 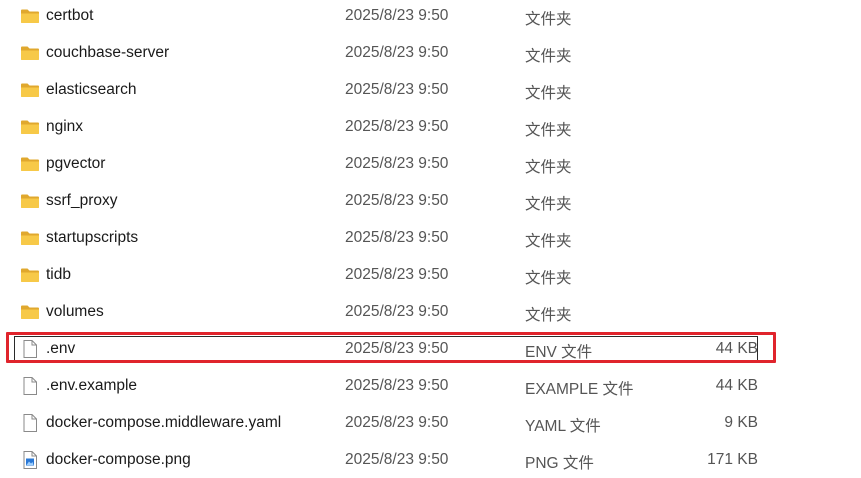 What do you see at coordinates (579, 389) in the screenshot?
I see `file-type: EXAMPLE 文件` at bounding box center [579, 389].